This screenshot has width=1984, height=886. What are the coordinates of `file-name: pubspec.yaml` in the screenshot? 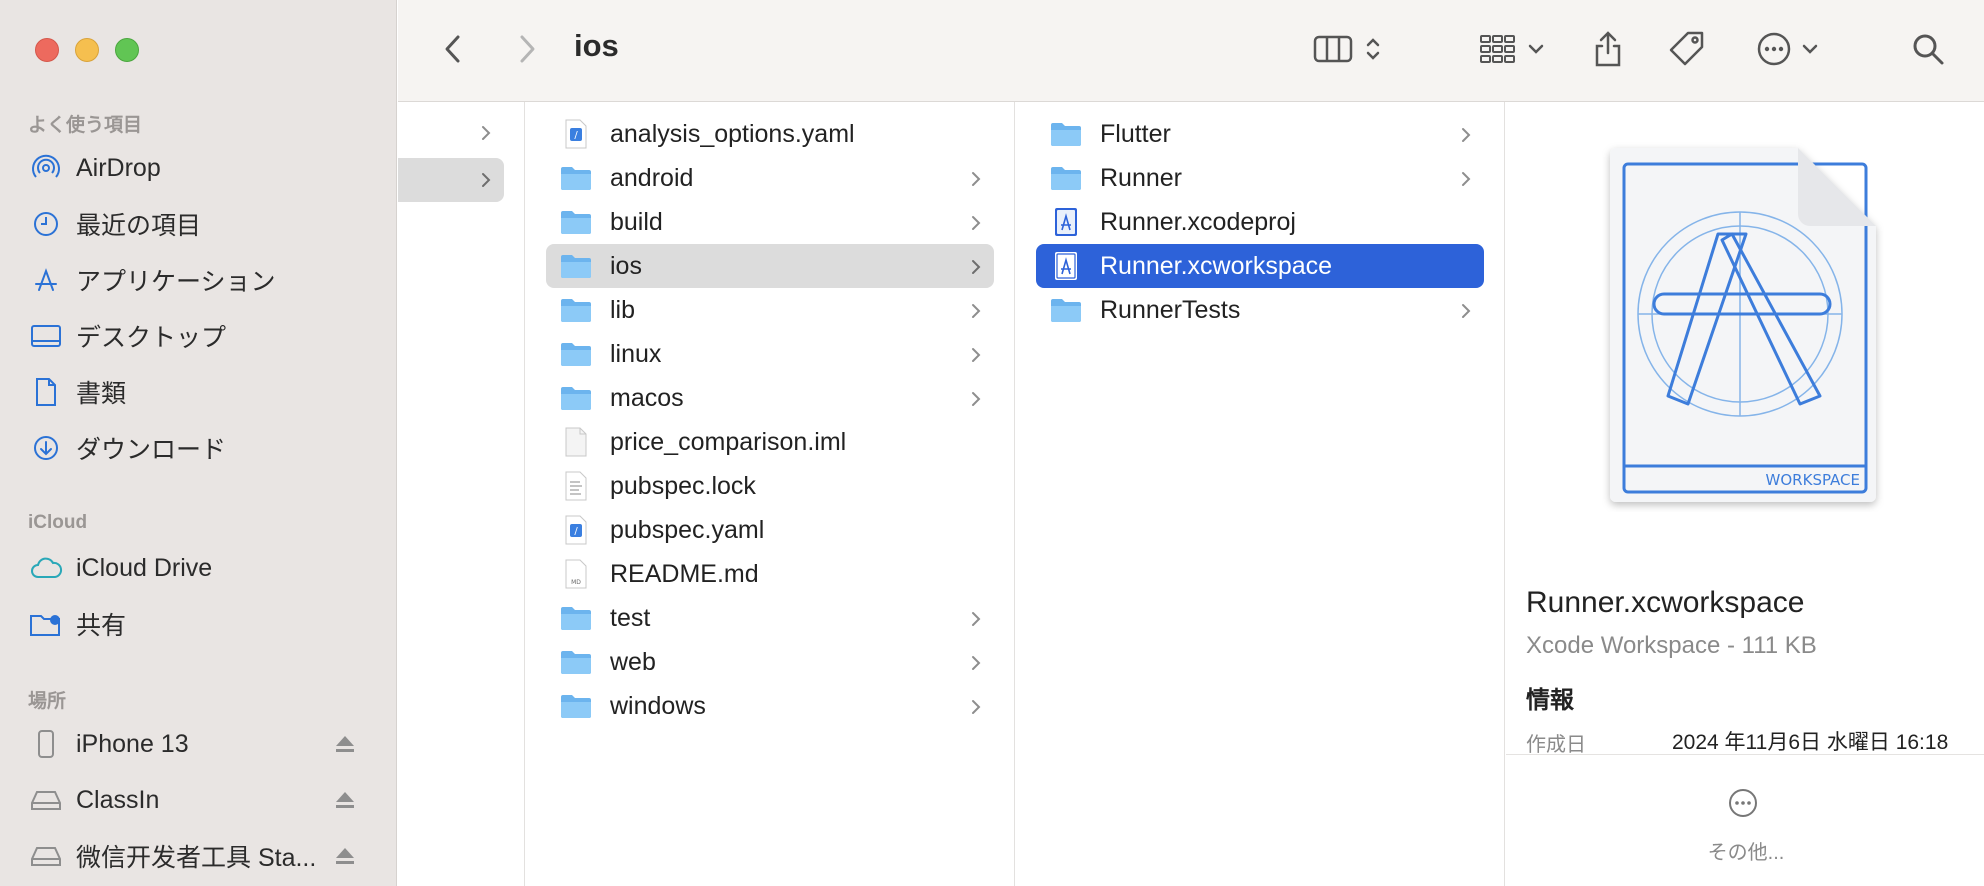 It's located at (687, 529).